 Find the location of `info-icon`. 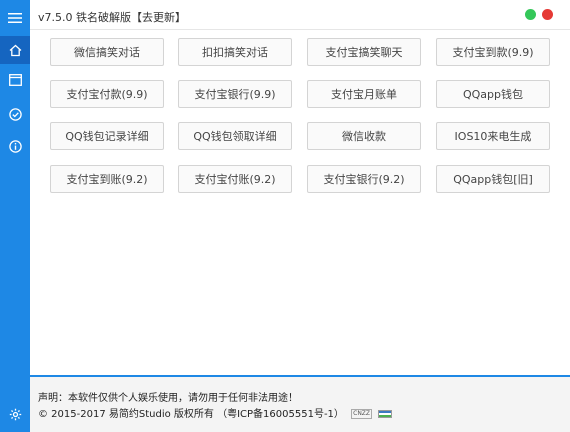

info-icon is located at coordinates (15, 146).